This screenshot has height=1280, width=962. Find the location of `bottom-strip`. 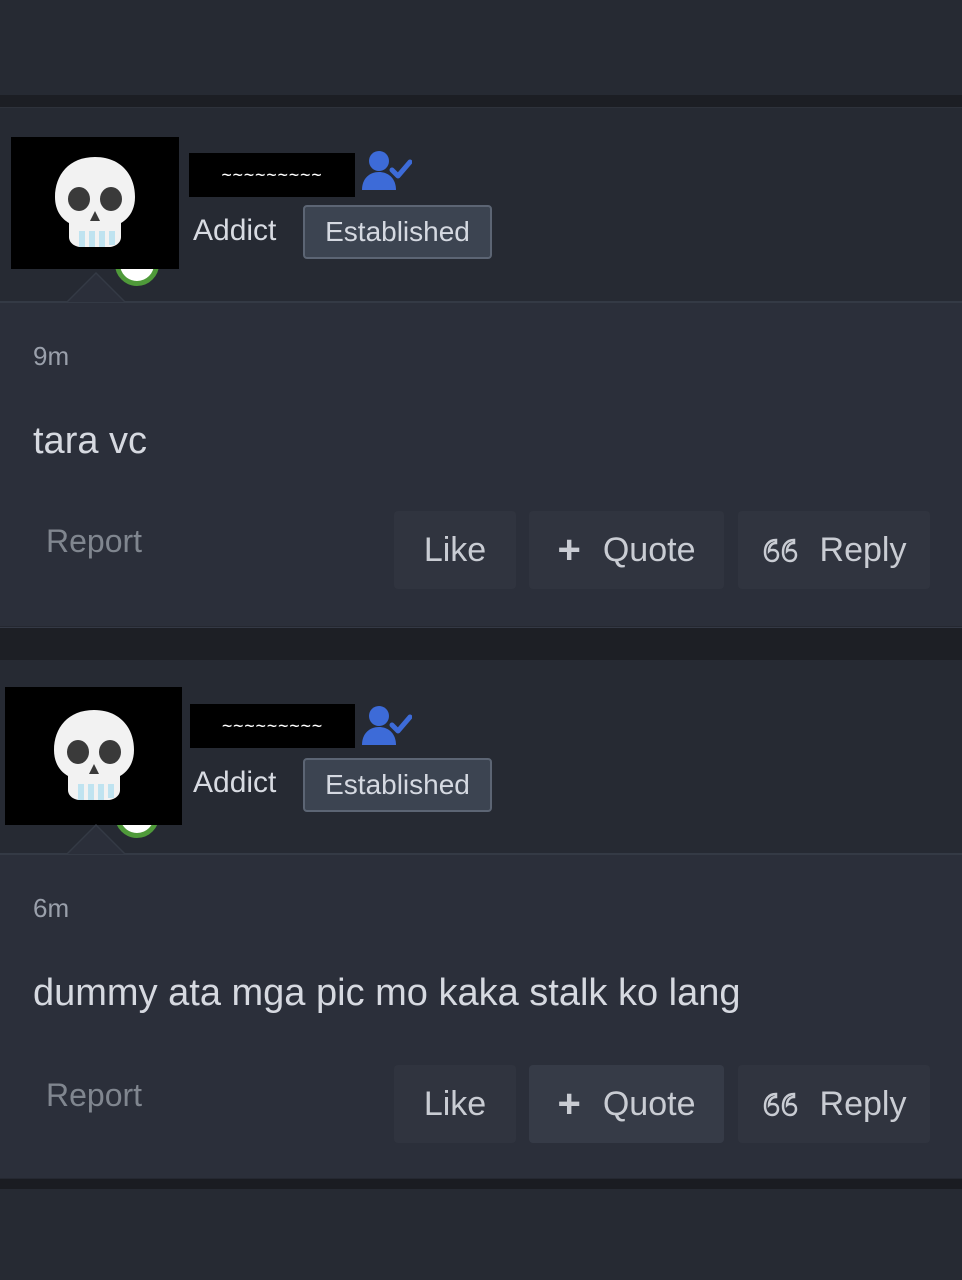

bottom-strip is located at coordinates (481, 1234).